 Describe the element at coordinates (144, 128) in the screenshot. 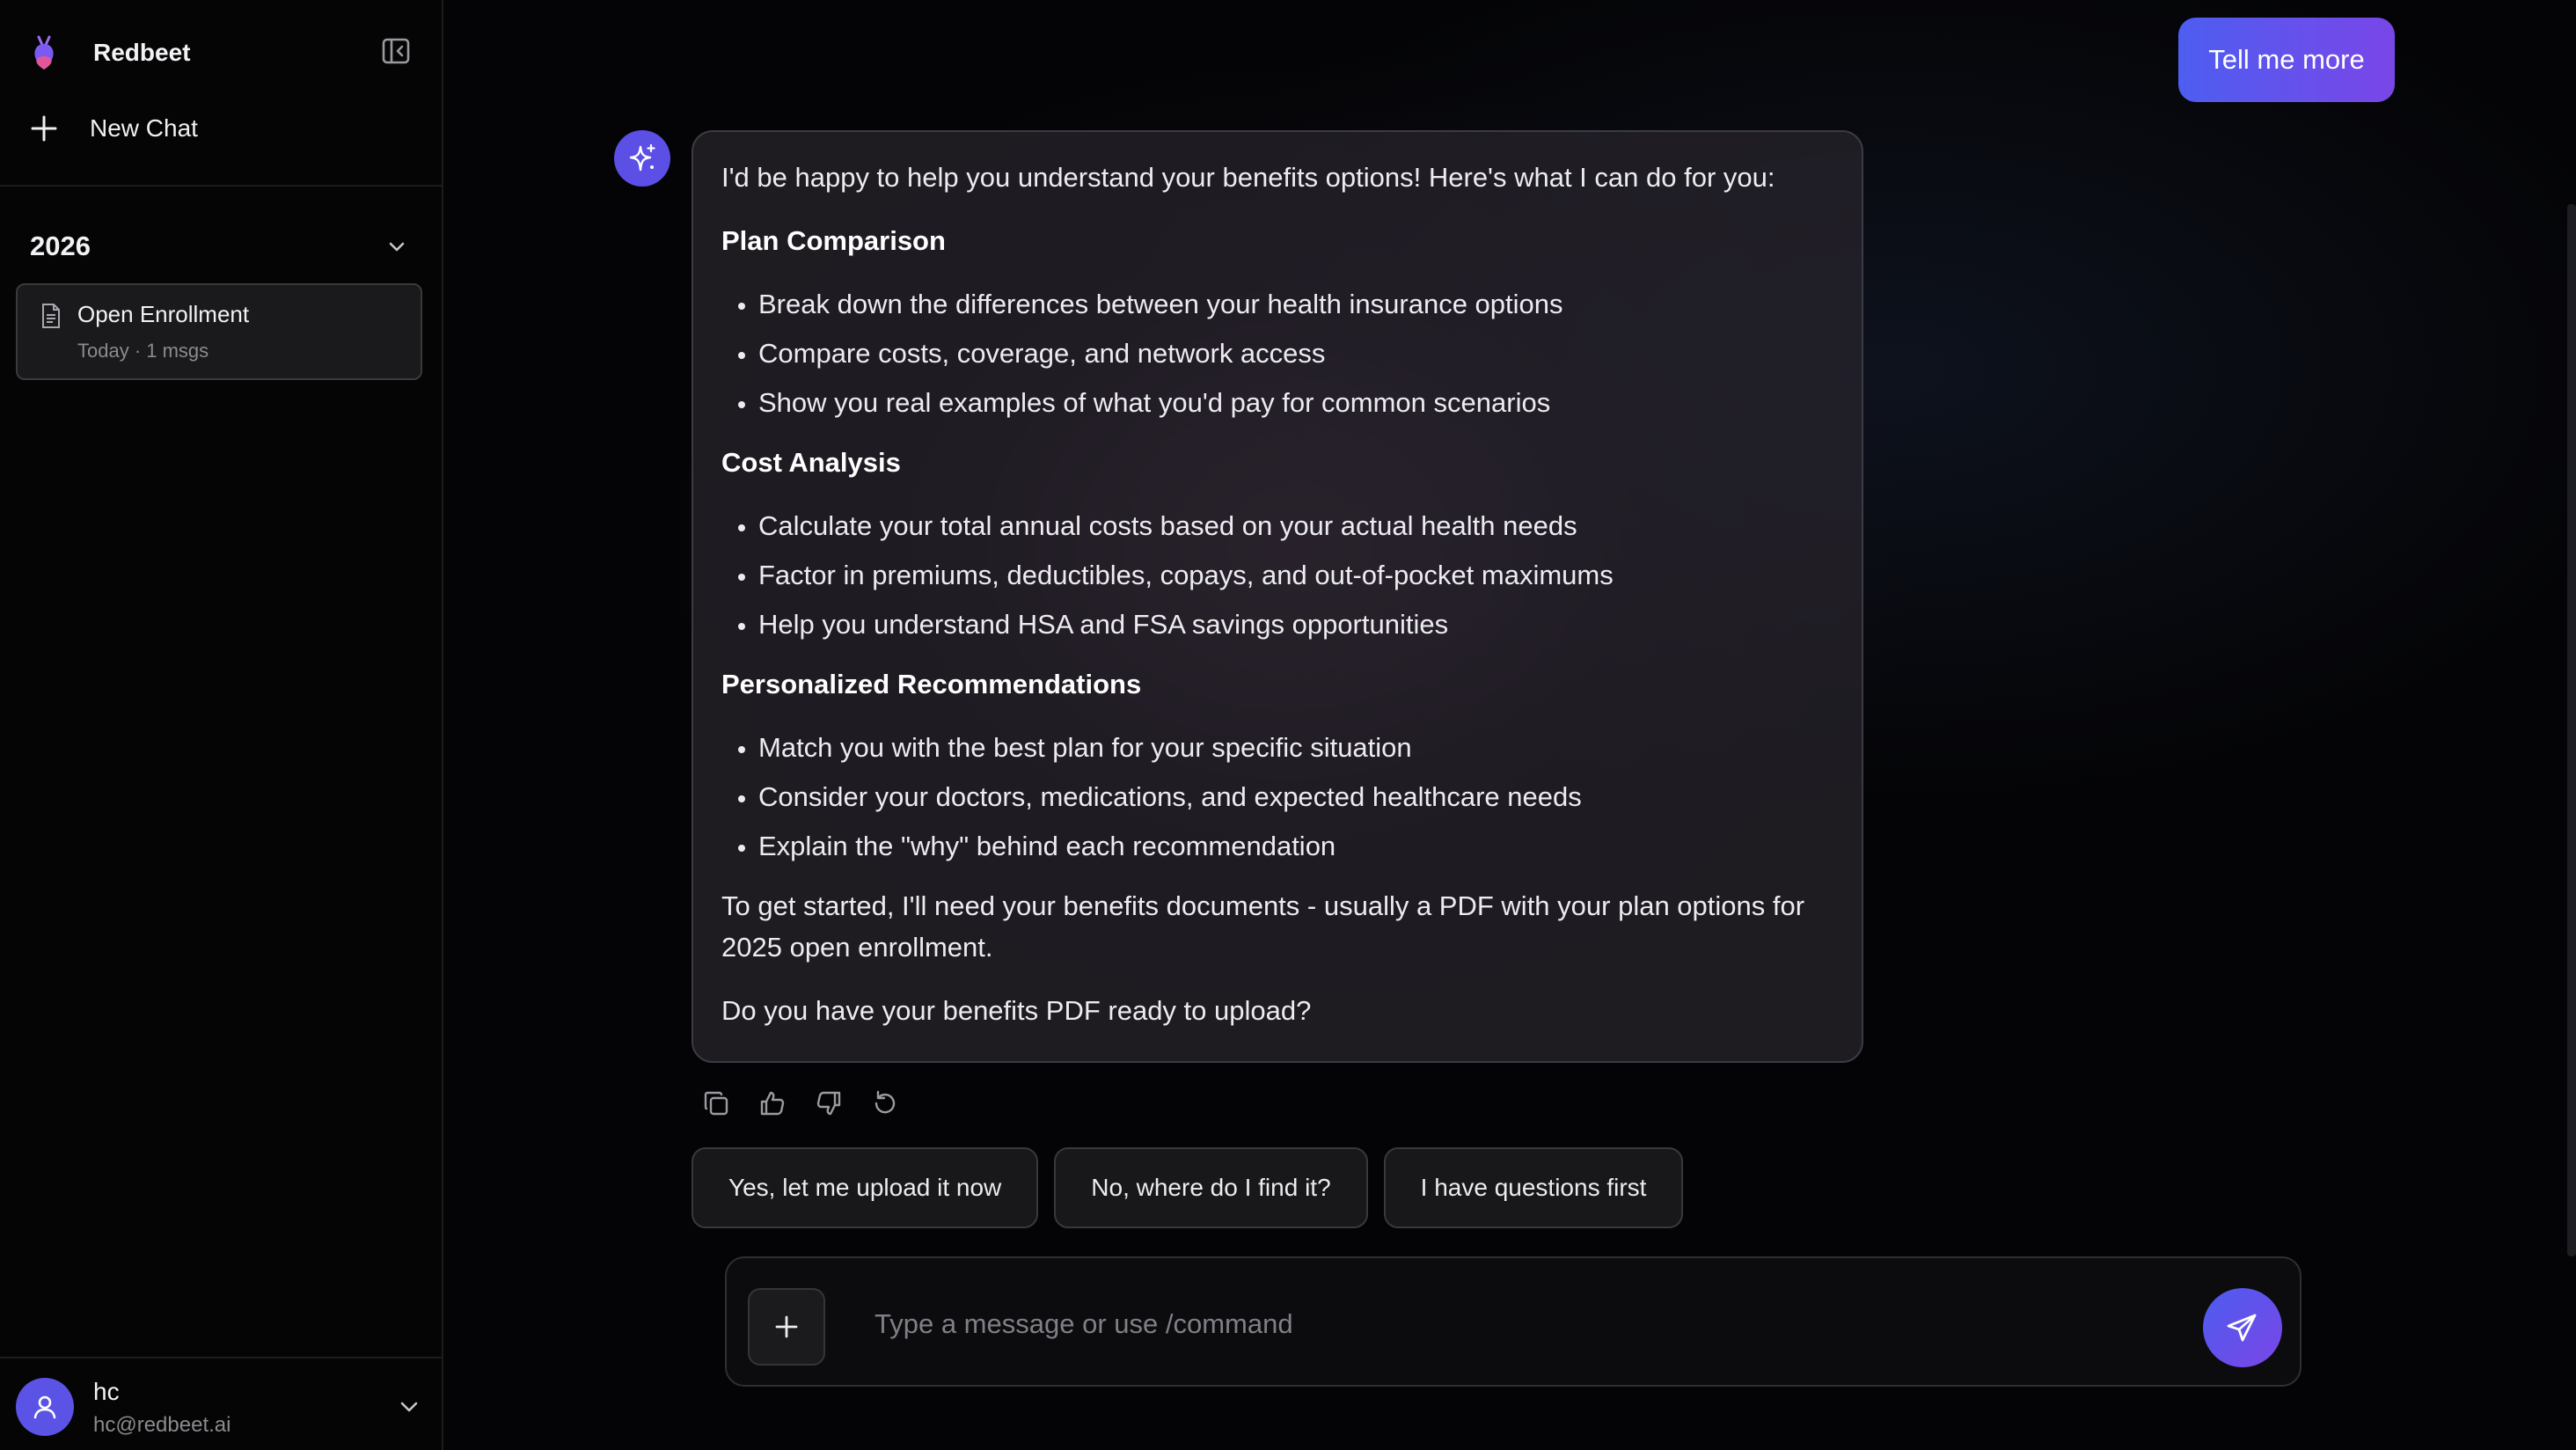

I see `new-chat-label: New Chat` at that location.